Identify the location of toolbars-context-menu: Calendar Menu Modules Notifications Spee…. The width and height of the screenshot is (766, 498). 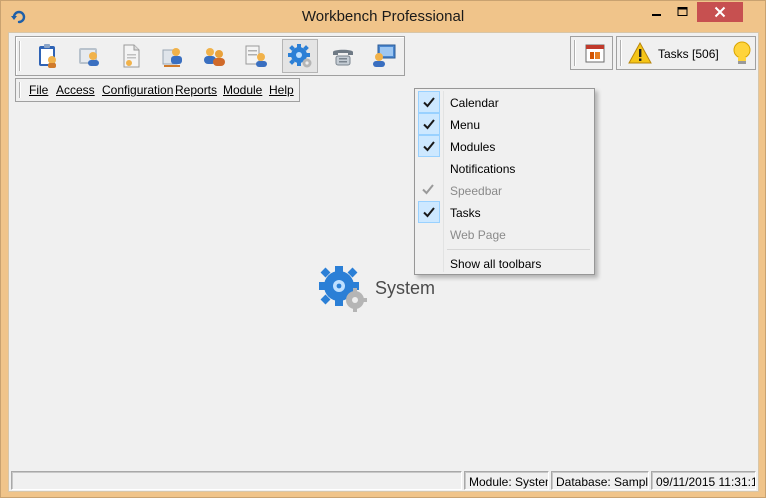
(504, 181).